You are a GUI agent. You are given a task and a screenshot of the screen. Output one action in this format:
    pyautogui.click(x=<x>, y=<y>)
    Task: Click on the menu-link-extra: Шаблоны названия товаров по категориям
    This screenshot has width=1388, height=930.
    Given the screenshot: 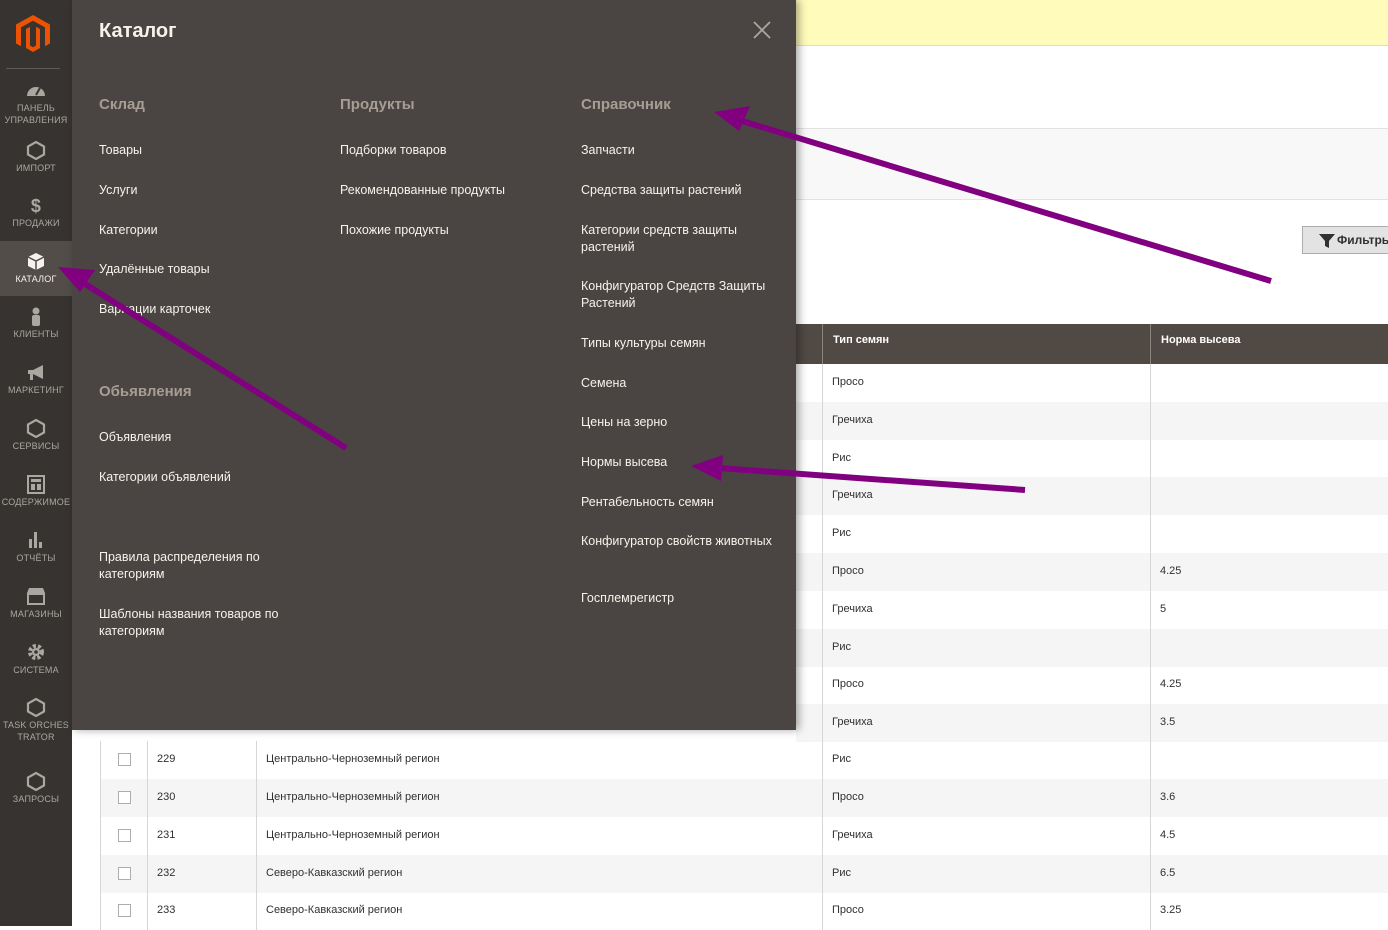 What is the action you would take?
    pyautogui.click(x=199, y=623)
    